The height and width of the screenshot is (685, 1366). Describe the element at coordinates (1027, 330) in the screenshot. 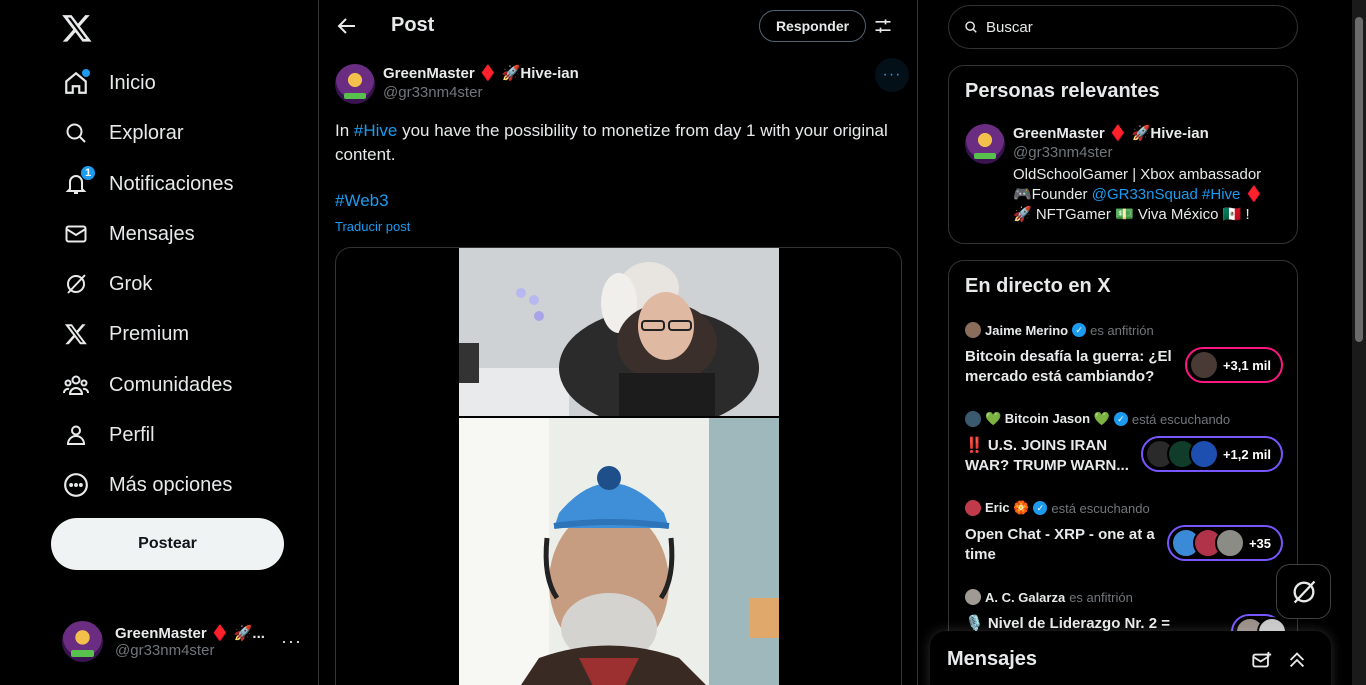

I see `host-name: Jaime Merino` at that location.